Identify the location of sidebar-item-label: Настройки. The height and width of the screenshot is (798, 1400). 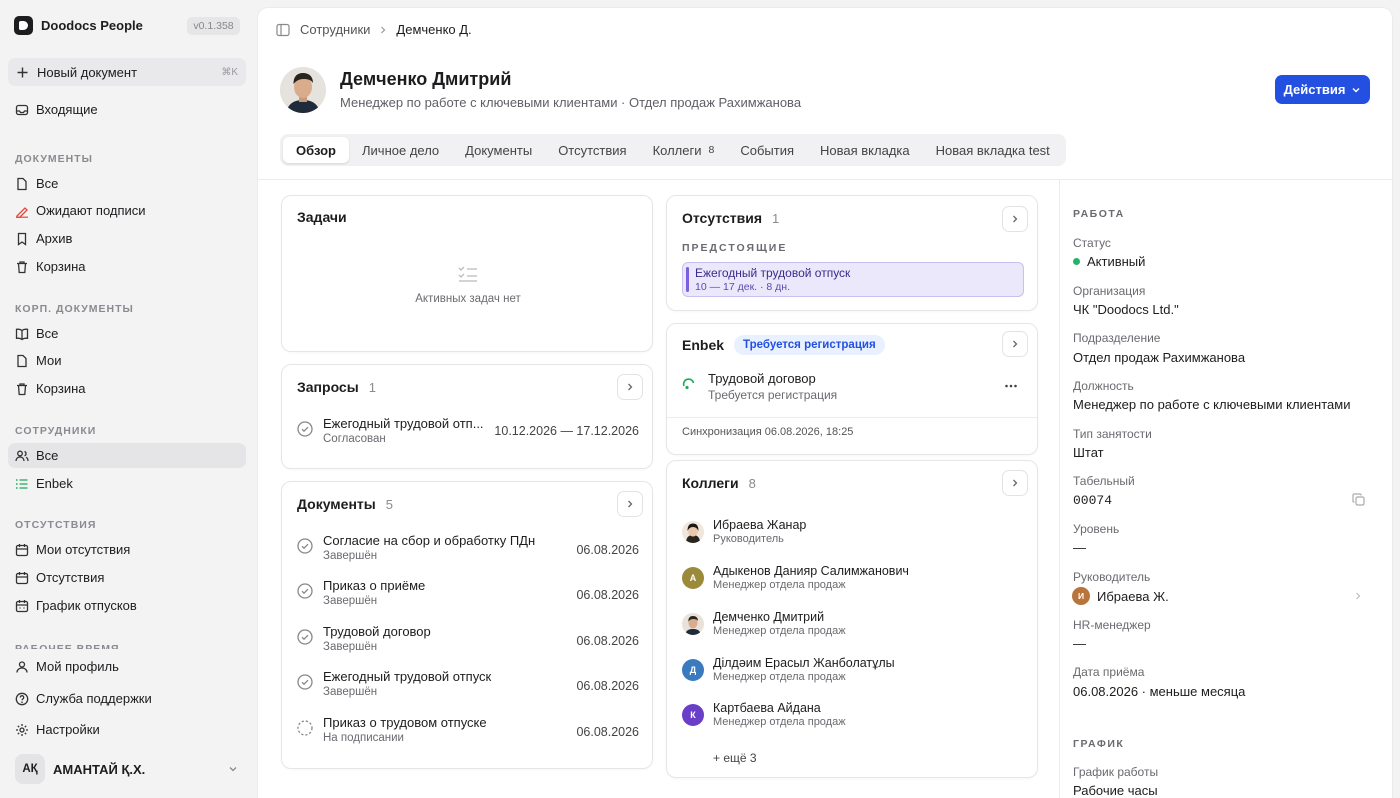
(68, 729).